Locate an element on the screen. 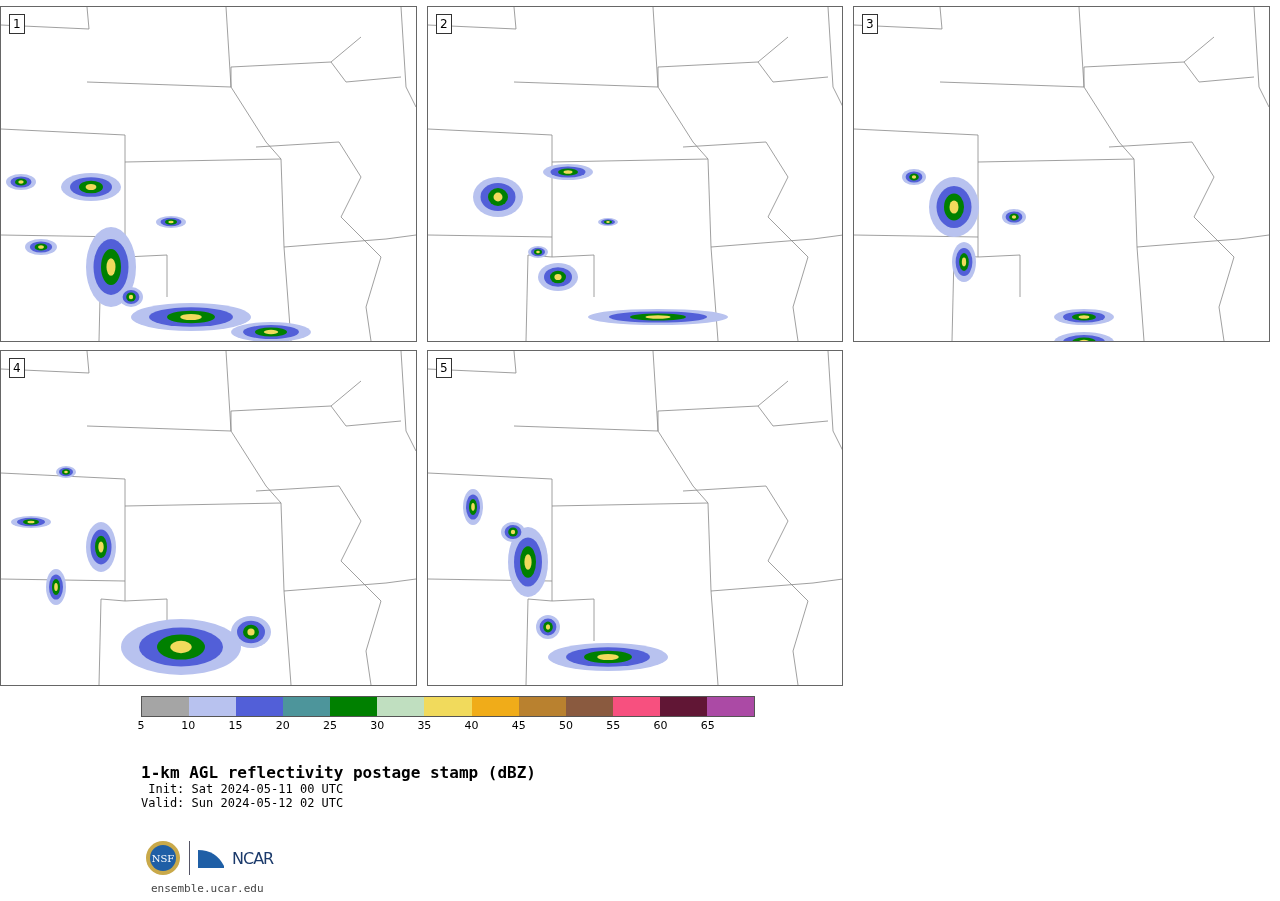 Image resolution: width=1280 pixels, height=901 pixels. panel-number: 4 is located at coordinates (17, 368).